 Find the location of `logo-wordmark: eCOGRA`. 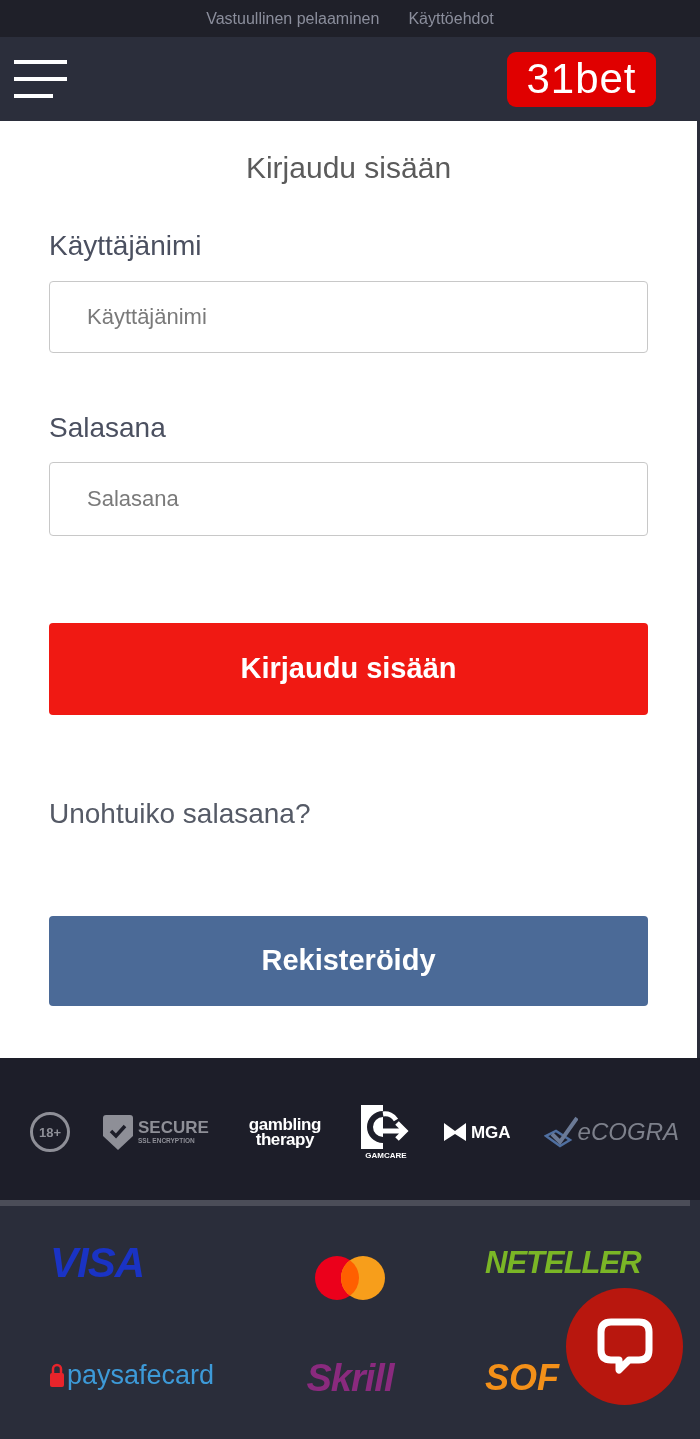

logo-wordmark: eCOGRA is located at coordinates (628, 1132).